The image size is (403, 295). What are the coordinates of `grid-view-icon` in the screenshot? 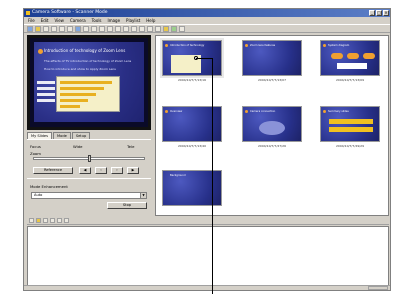 It's located at (150, 29).